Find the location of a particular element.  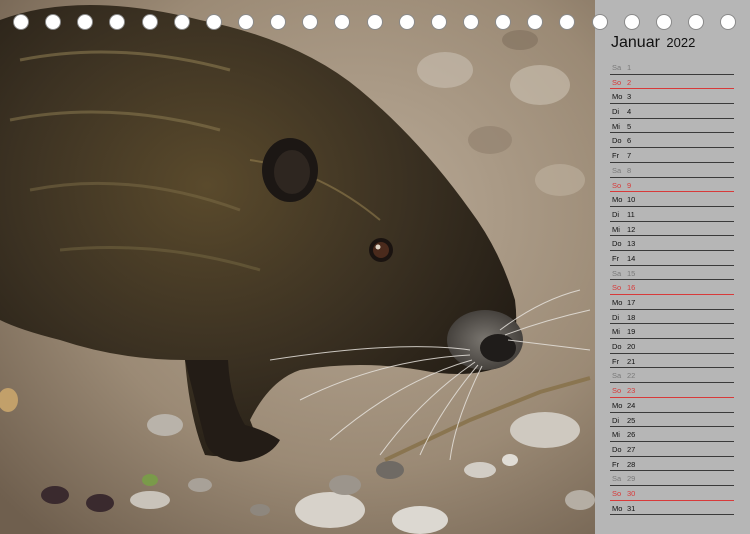

day-number: 27 is located at coordinates (631, 449).